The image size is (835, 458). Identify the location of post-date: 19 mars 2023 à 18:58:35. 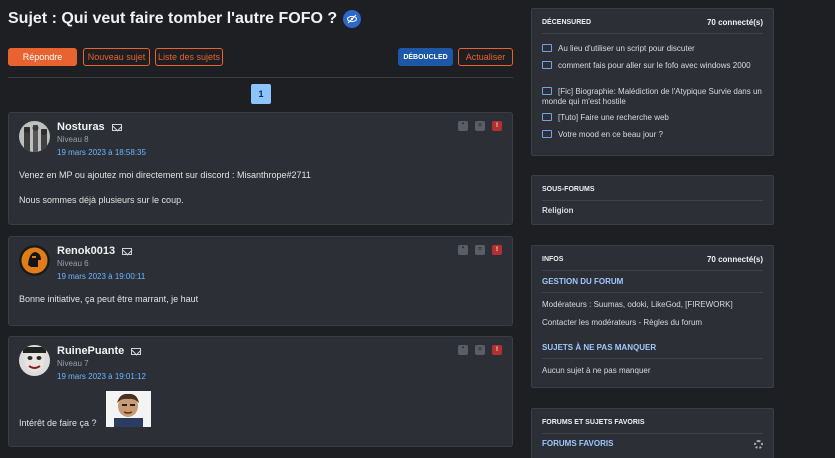
(101, 152).